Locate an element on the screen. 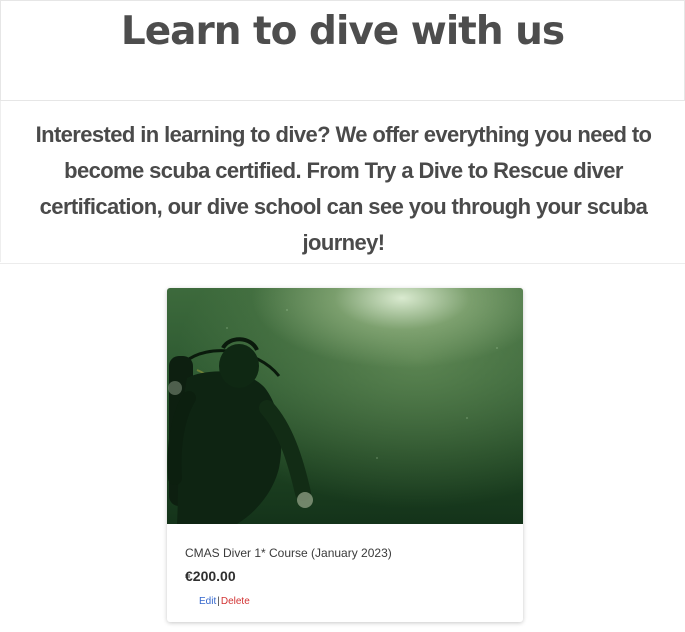 The width and height of the screenshot is (685, 632). page-title: Learn to dive with us is located at coordinates (342, 31).